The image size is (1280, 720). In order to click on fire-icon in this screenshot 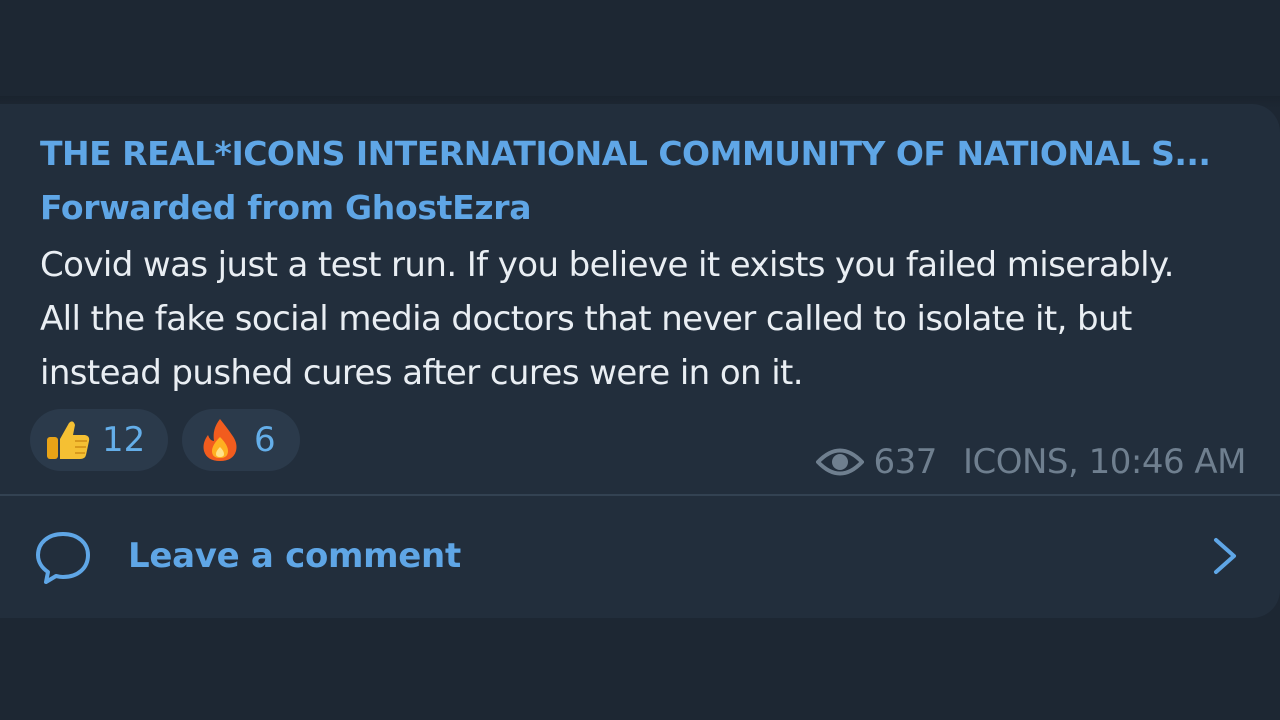, I will do `click(220, 440)`.